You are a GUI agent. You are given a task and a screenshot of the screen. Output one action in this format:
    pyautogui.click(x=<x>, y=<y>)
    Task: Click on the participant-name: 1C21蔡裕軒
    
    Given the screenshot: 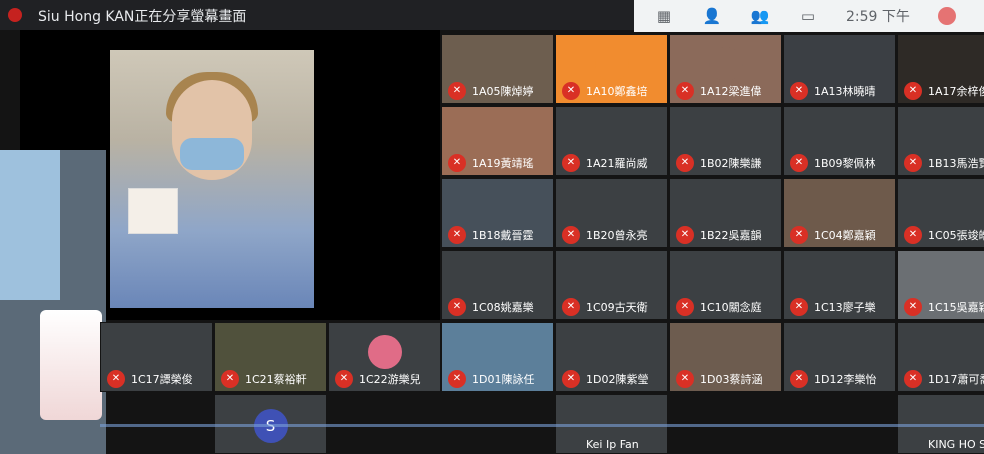 What is the action you would take?
    pyautogui.click(x=276, y=379)
    